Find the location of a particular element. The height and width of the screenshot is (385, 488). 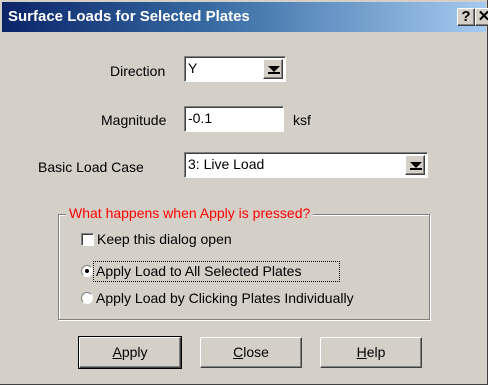

load-case-label: Basic Load Case is located at coordinates (91, 167).